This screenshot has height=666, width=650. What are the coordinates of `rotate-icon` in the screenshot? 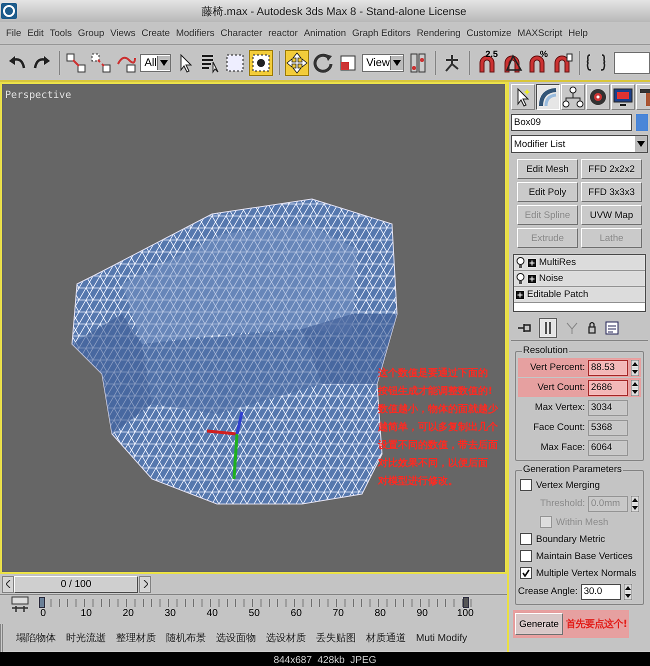 It's located at (323, 63).